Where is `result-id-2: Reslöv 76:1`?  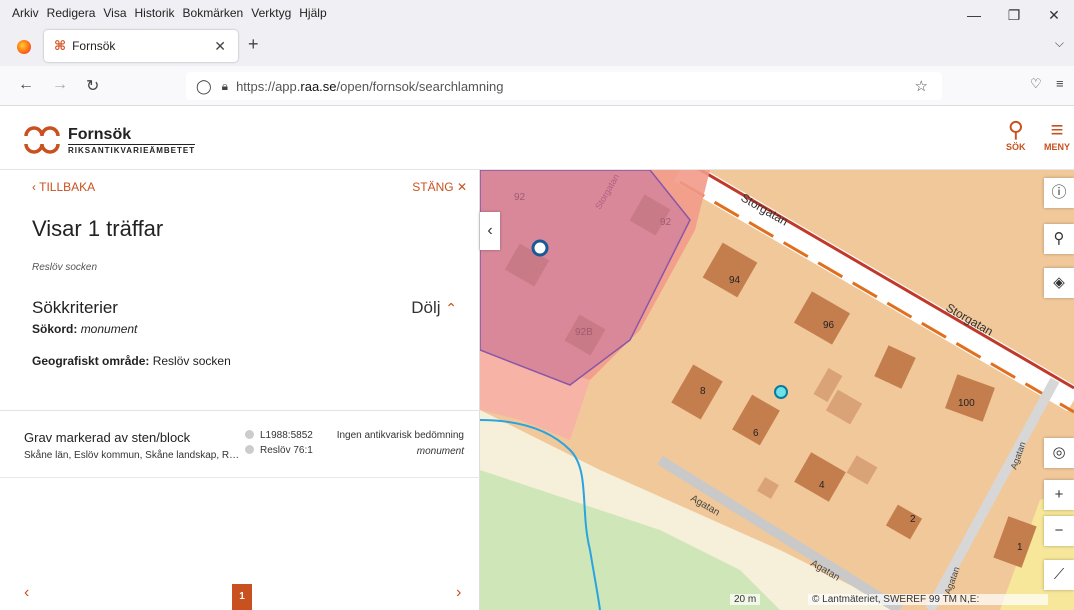 result-id-2: Reslöv 76:1 is located at coordinates (279, 450).